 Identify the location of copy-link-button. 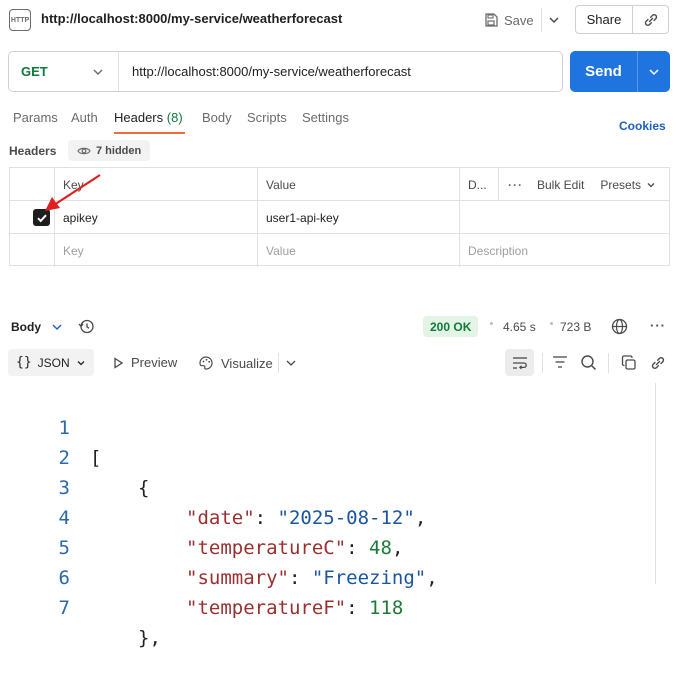
(651, 19).